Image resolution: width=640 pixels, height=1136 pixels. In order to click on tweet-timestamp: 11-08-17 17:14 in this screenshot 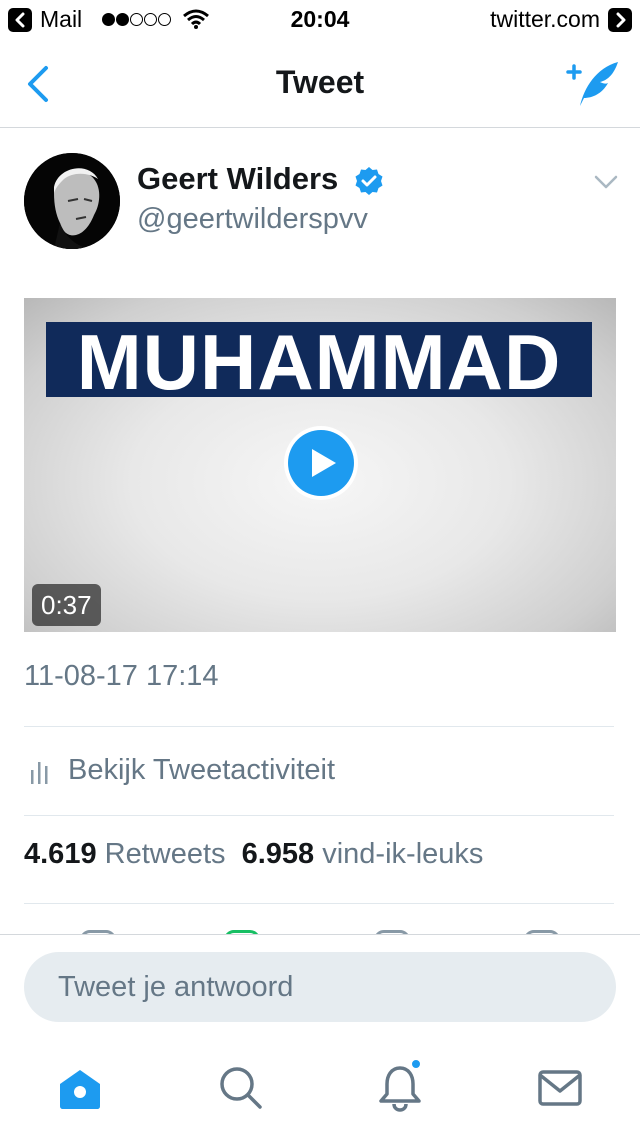, I will do `click(121, 676)`.